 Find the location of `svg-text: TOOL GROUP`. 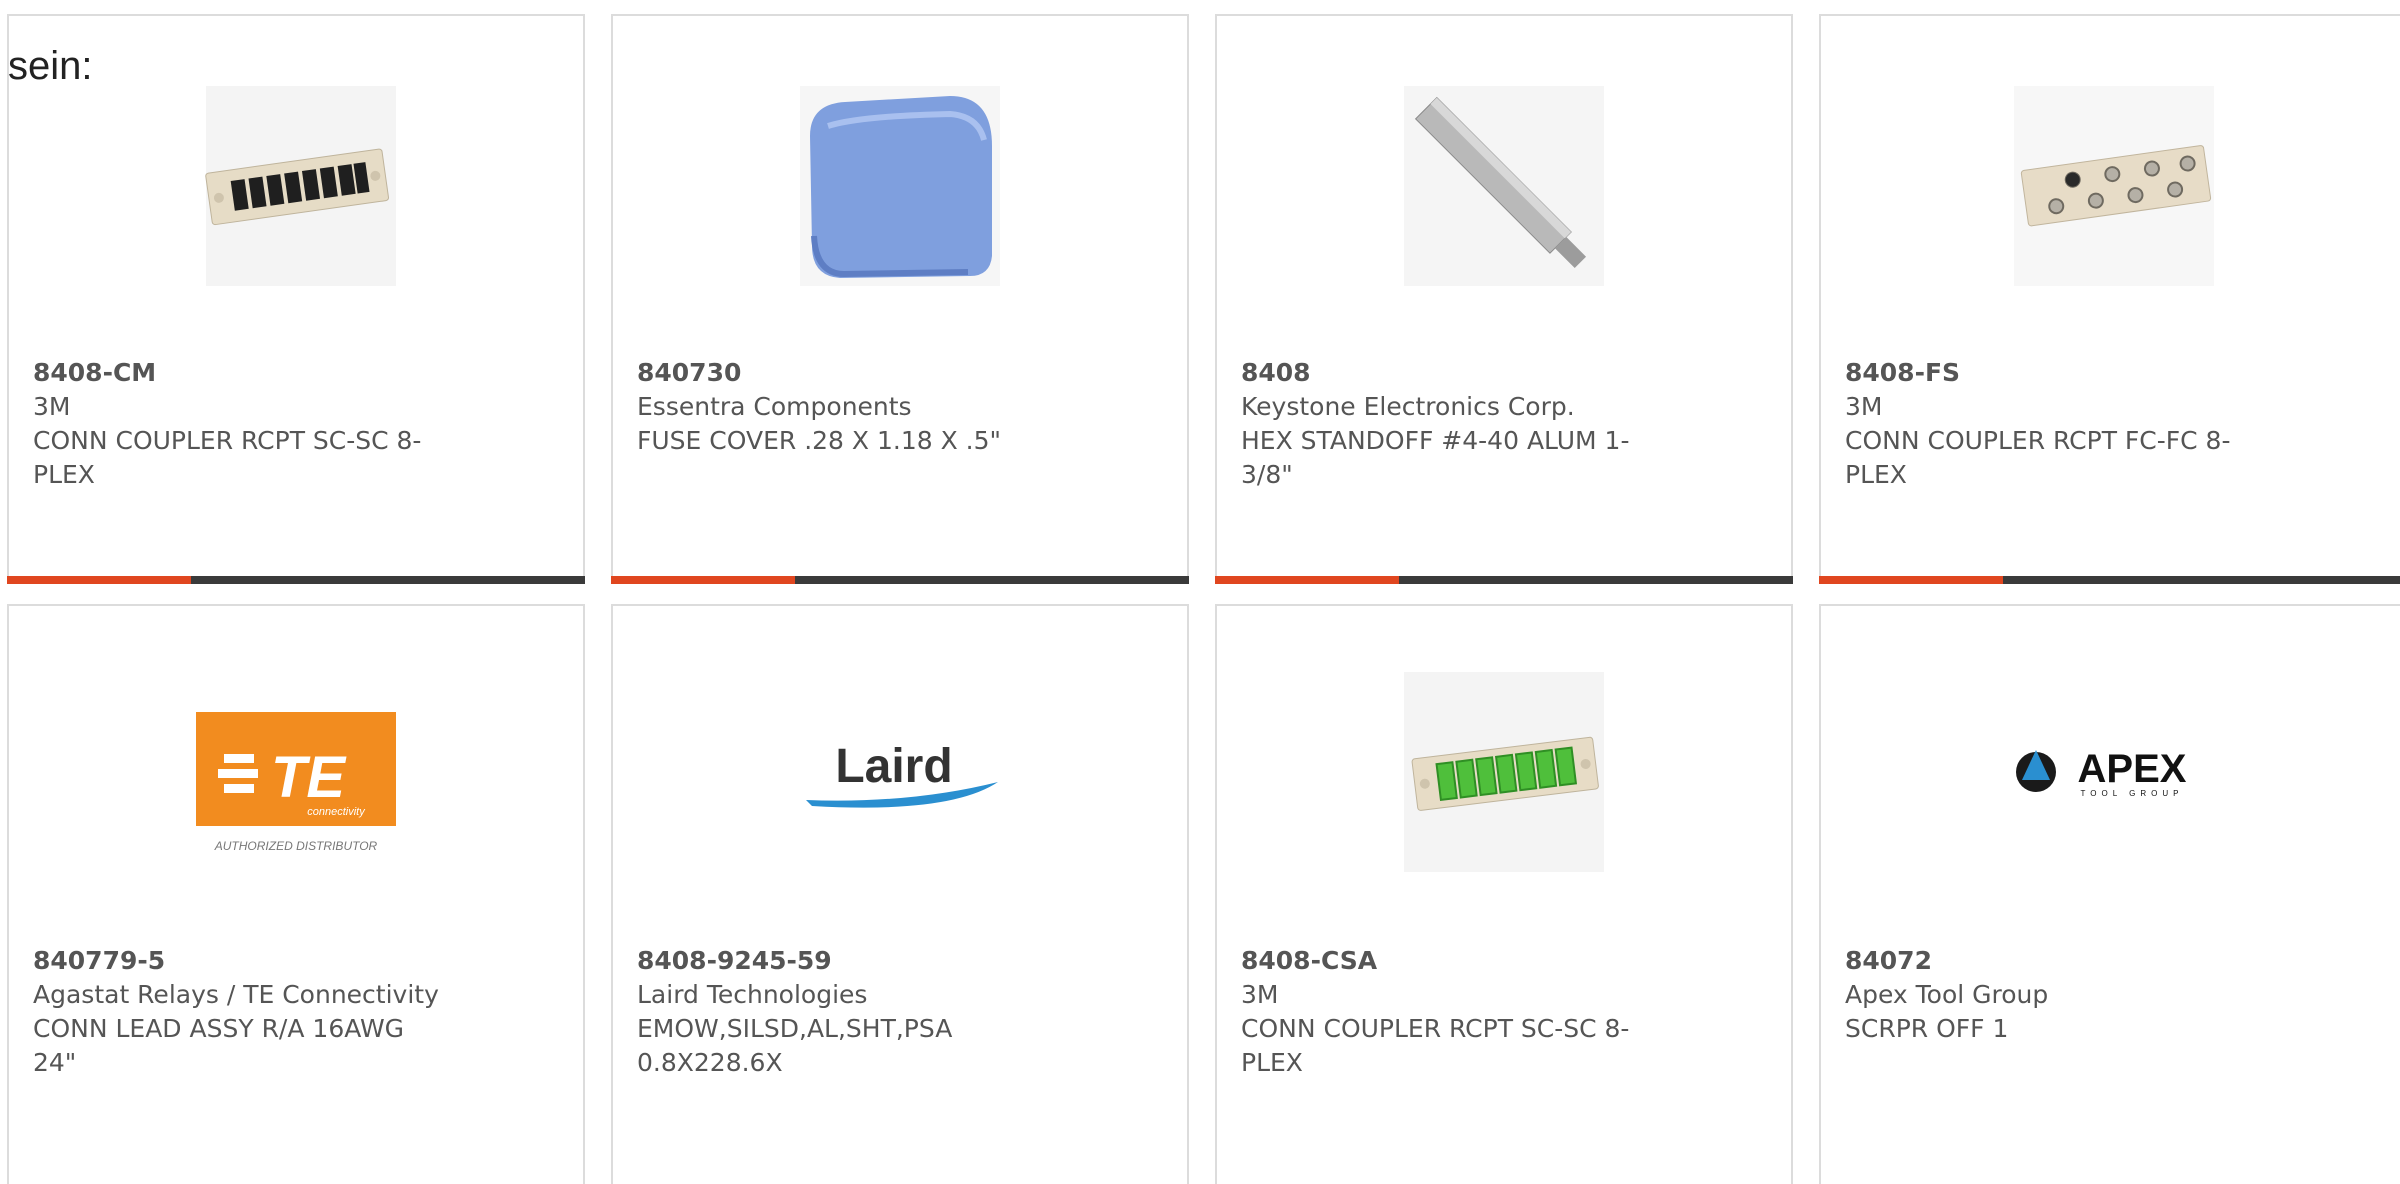

svg-text: TOOL GROUP is located at coordinates (2132, 793).